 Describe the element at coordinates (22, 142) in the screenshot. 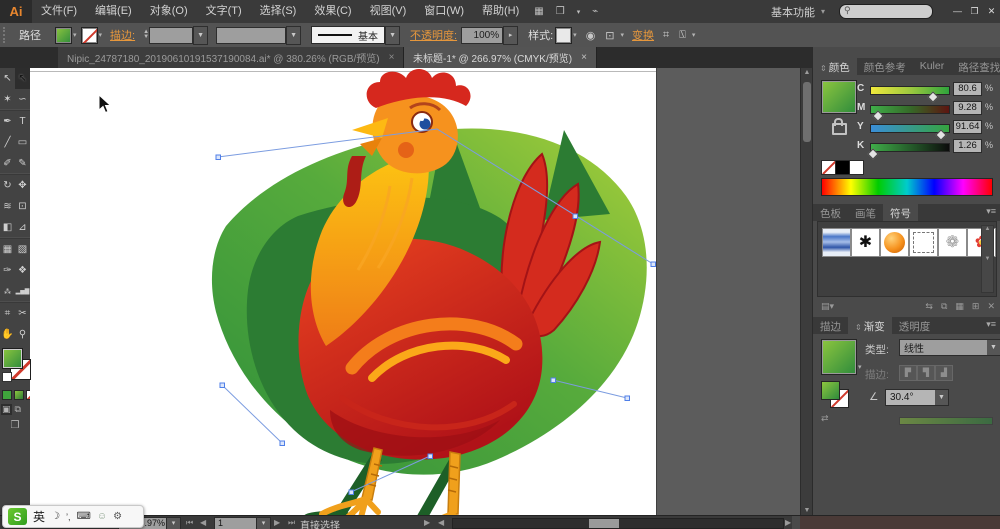

I see `rectangle-tool: ▭` at that location.